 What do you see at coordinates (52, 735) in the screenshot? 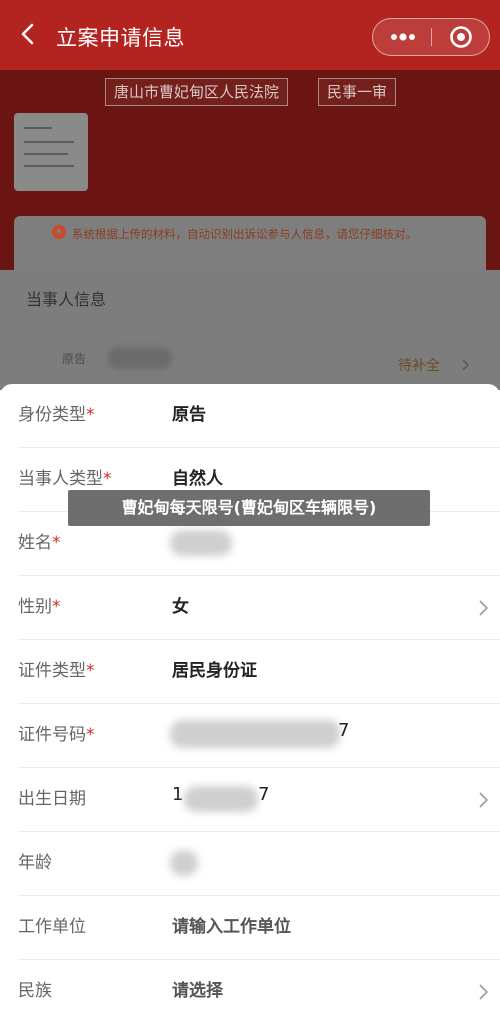
I see `field-label: 证件号码` at bounding box center [52, 735].